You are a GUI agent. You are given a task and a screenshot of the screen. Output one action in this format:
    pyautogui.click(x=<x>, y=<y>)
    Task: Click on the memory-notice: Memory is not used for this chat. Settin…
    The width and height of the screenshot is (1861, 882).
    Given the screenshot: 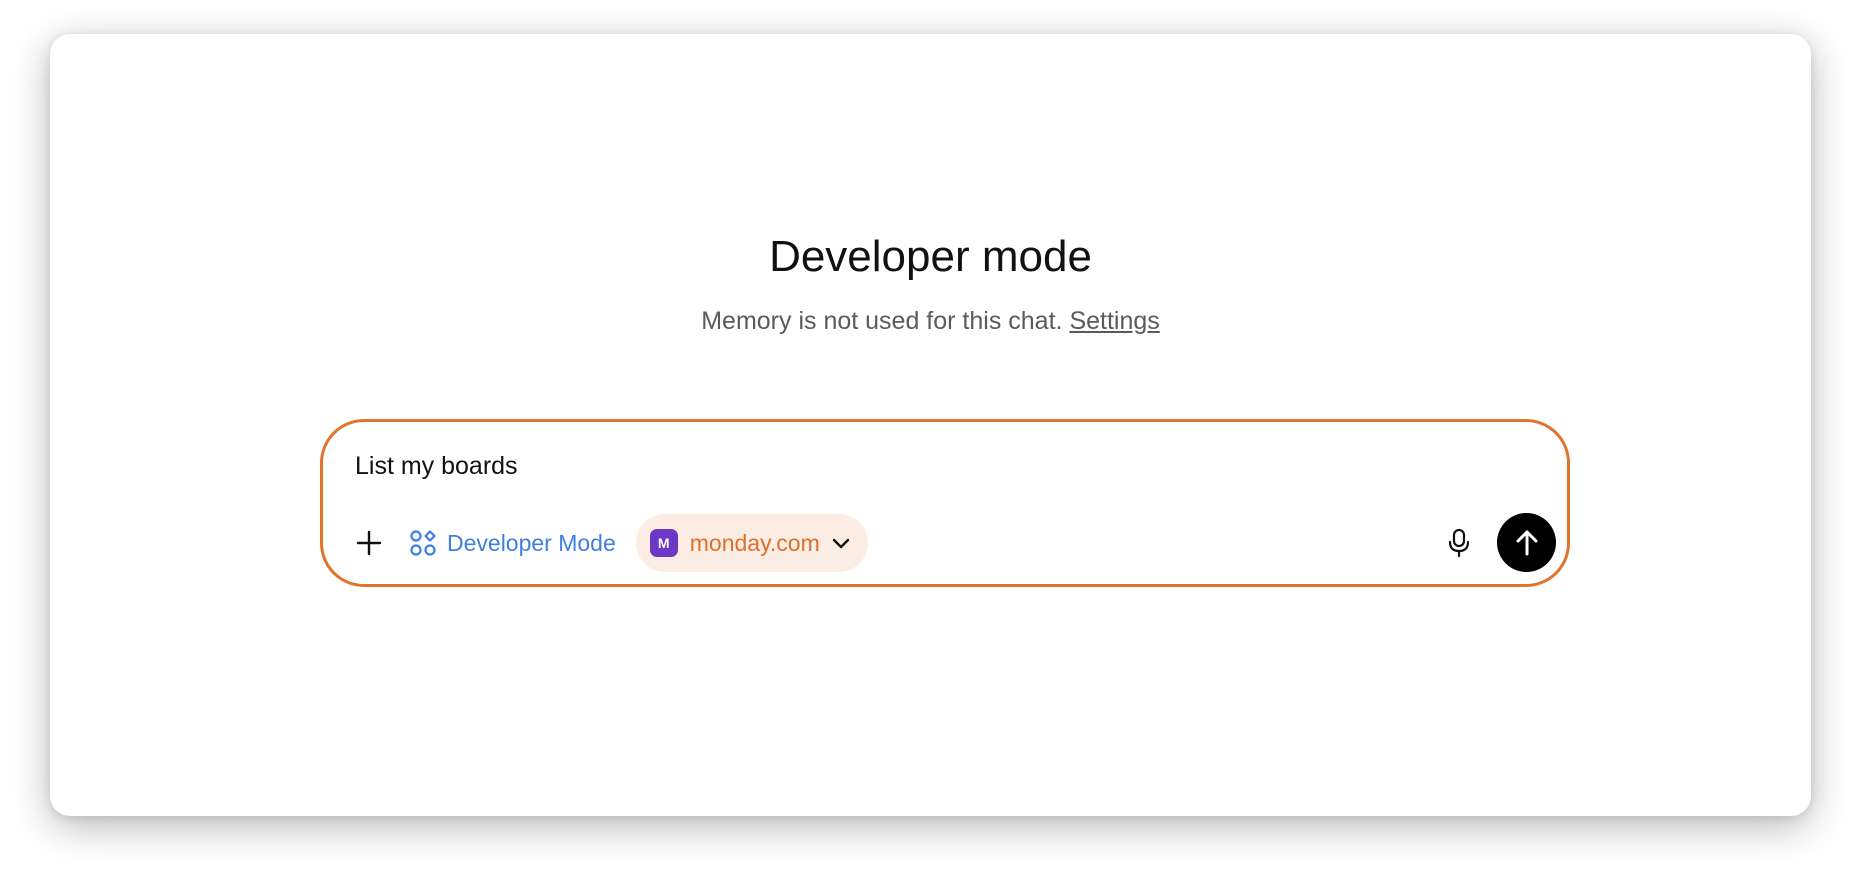 What is the action you would take?
    pyautogui.click(x=930, y=321)
    